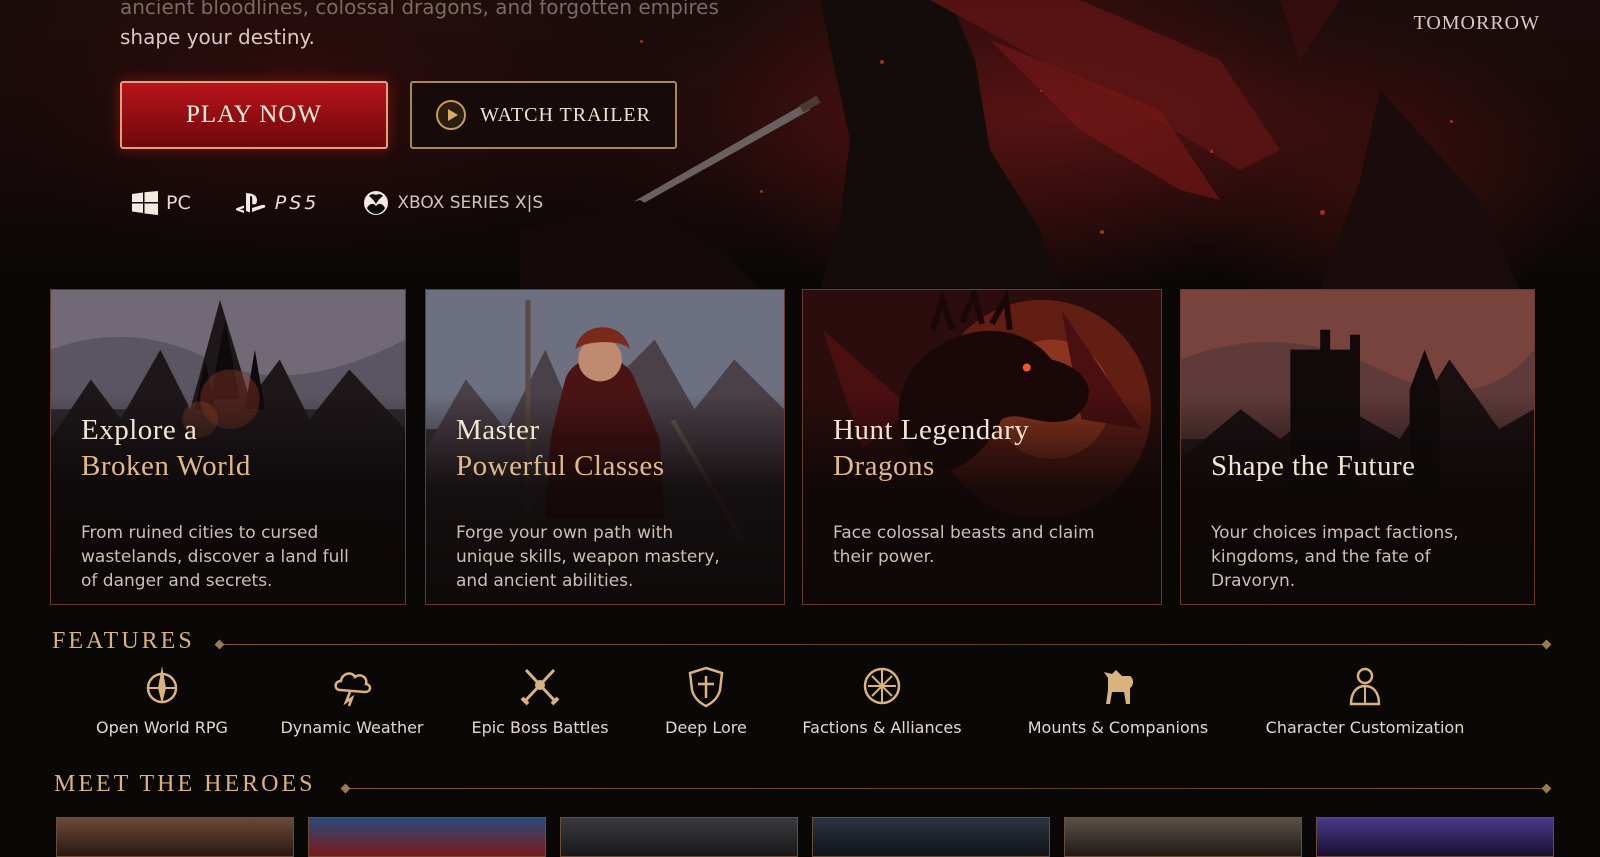 This screenshot has height=857, width=1600. What do you see at coordinates (1476, 23) in the screenshot?
I see `tomorrow-label: TOMORROW` at bounding box center [1476, 23].